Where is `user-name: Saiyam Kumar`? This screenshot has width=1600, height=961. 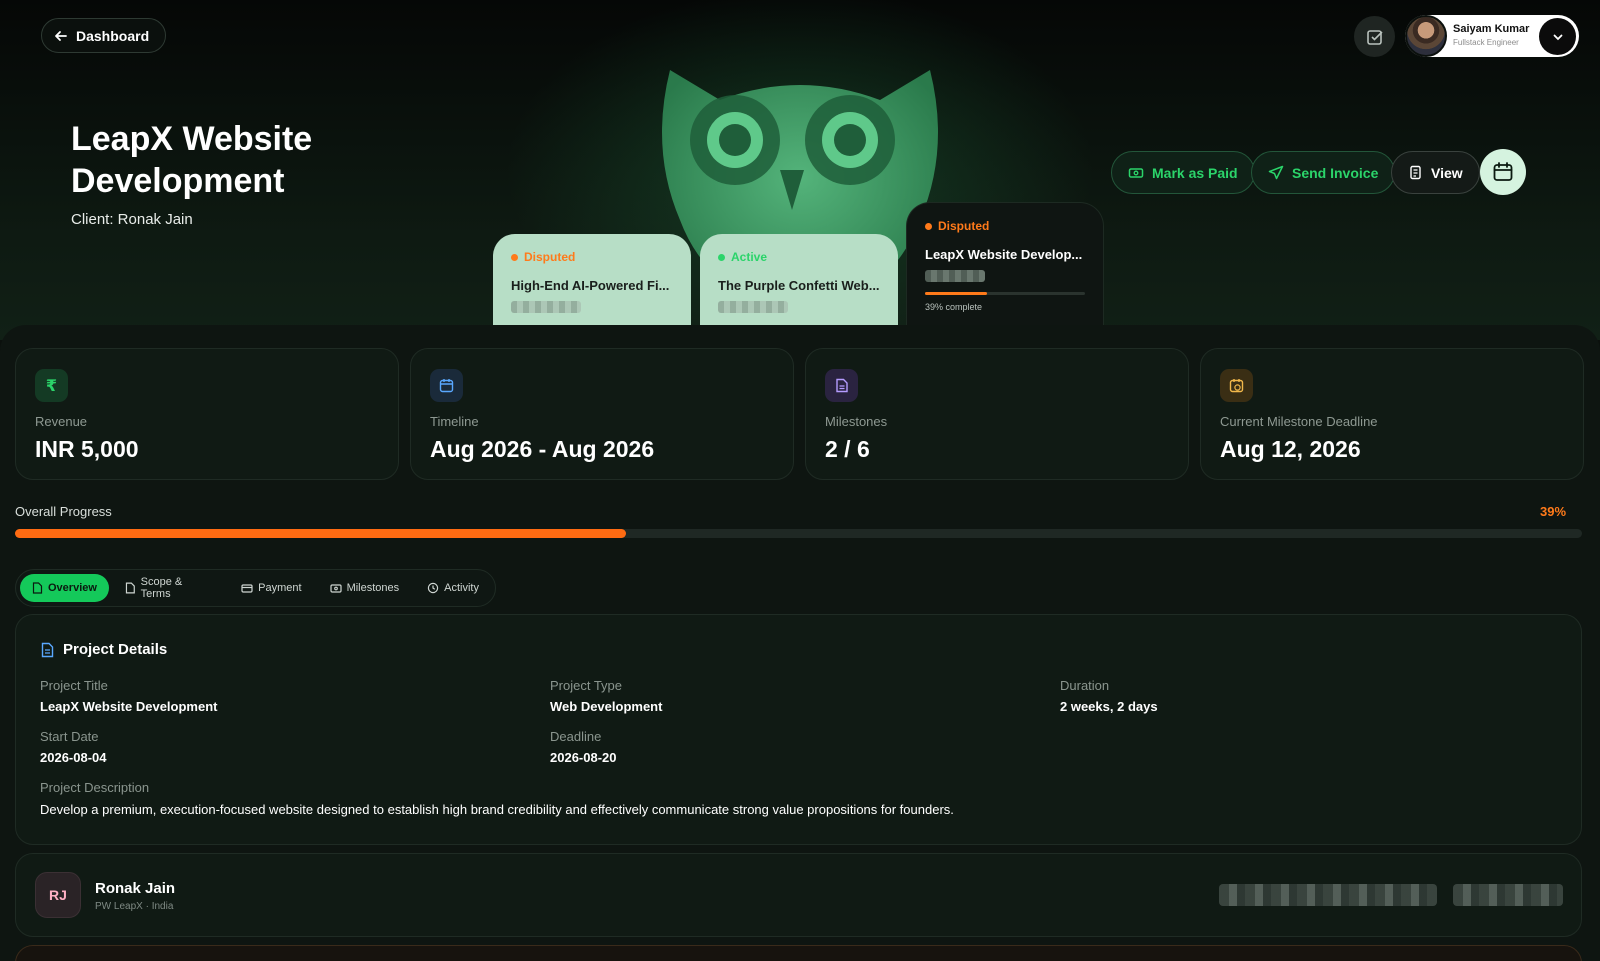 user-name: Saiyam Kumar is located at coordinates (1491, 29).